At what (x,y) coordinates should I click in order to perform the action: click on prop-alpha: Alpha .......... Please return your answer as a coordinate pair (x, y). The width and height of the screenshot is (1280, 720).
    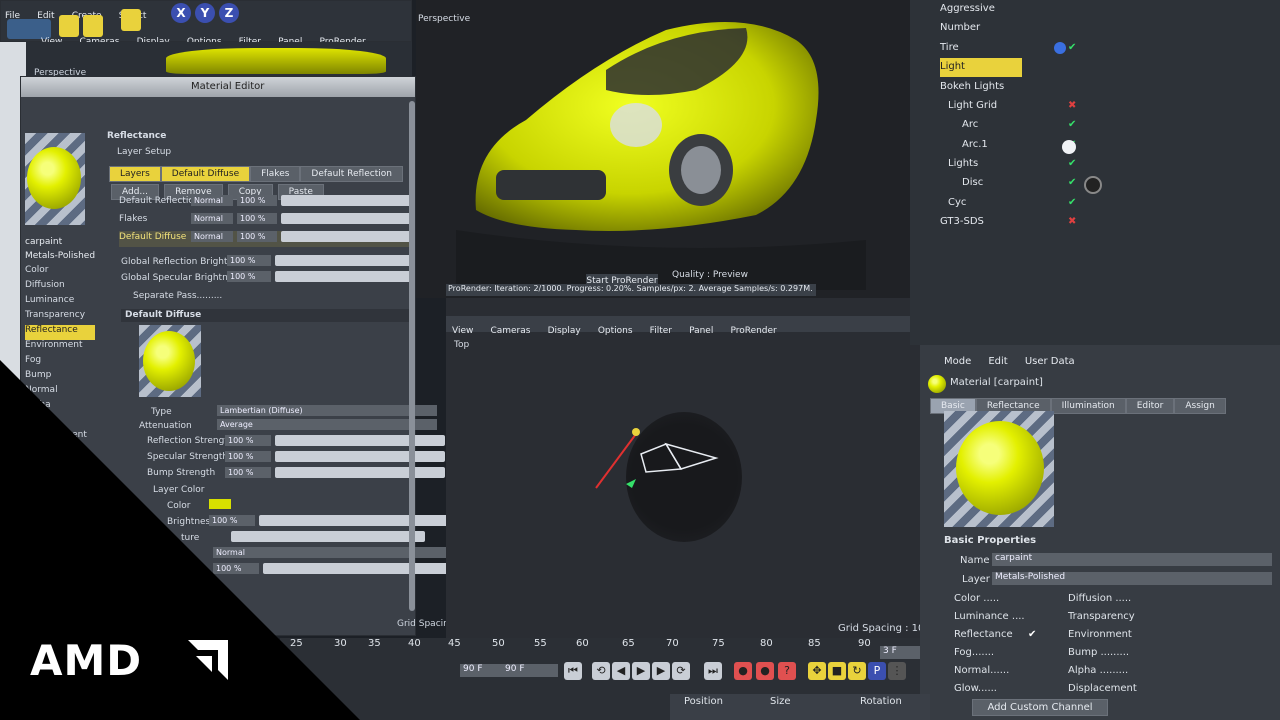
    Looking at the image, I should click on (1102, 674).